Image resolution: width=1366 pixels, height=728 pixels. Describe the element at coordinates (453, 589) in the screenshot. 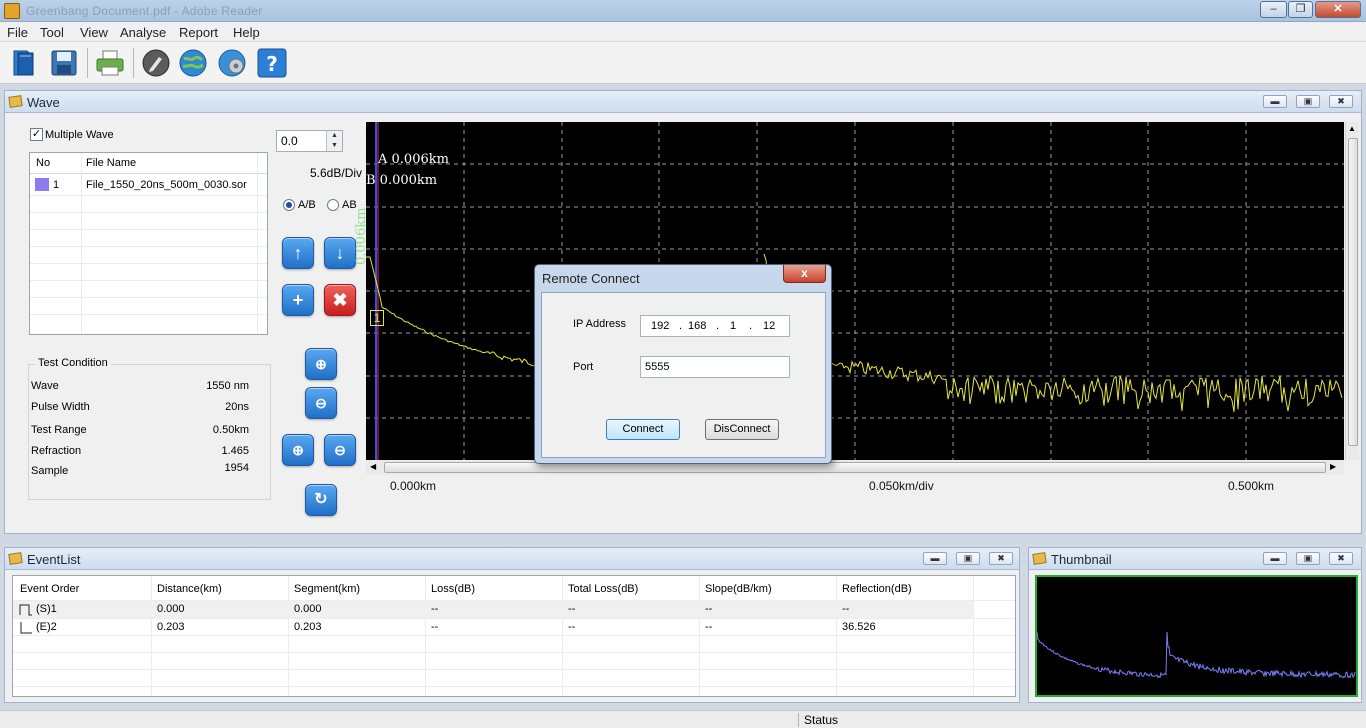

I see `col-loss: Loss(dB)` at that location.